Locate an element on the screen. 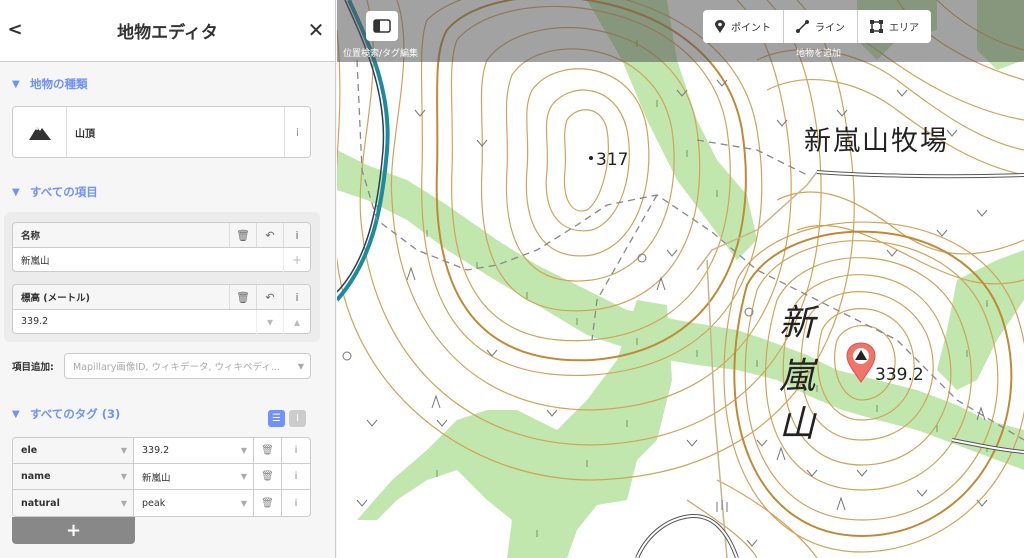 The height and width of the screenshot is (558, 1024). field-elevation-input: 339.2 ▾ ▴ is located at coordinates (161, 321).